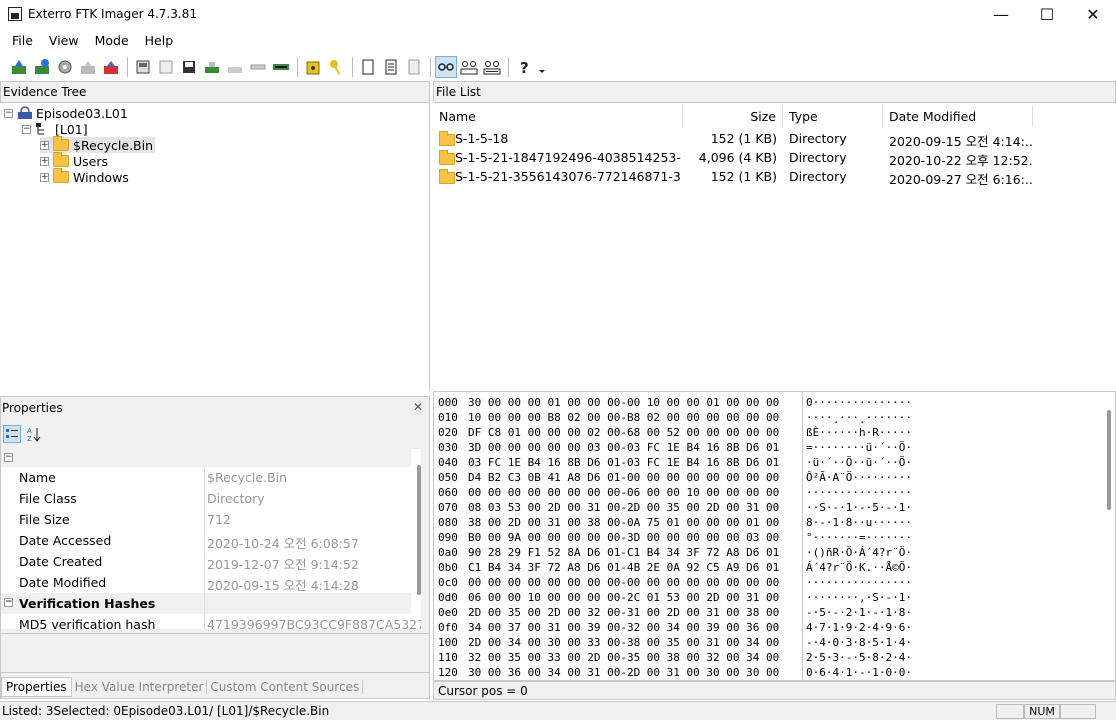  I want to click on column-name: Name, so click(558, 116).